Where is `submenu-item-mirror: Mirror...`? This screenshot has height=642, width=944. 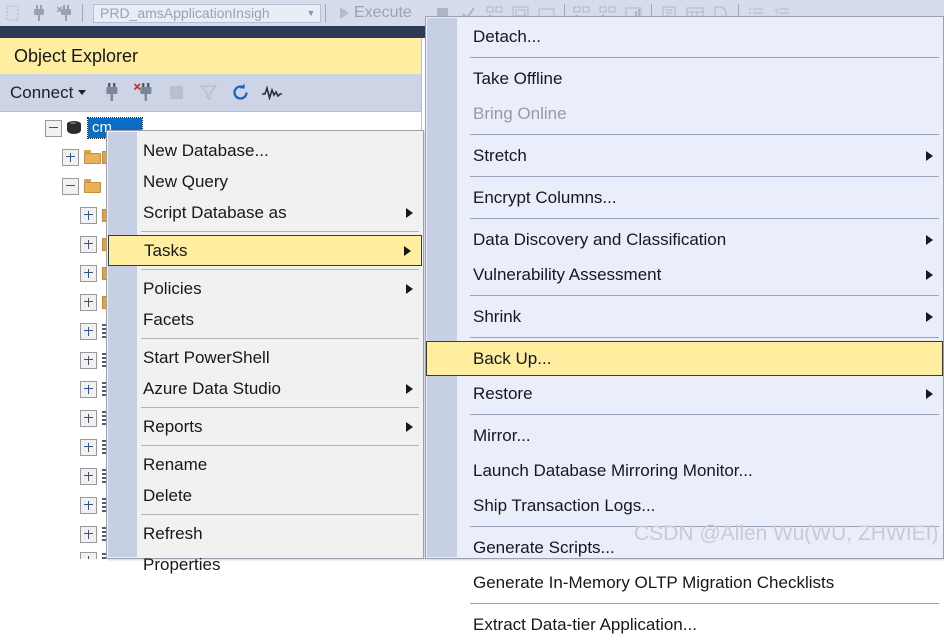
submenu-item-mirror: Mirror... is located at coordinates (684, 435).